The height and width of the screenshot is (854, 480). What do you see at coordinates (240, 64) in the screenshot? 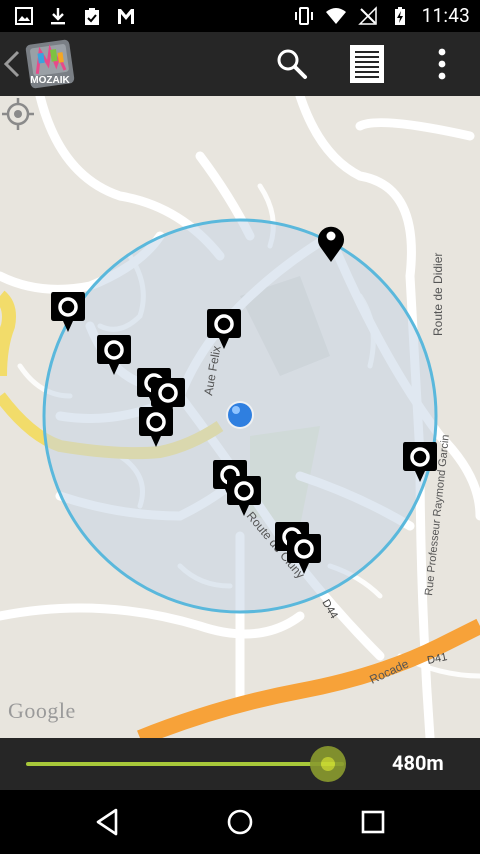
I see `app-bar: MOZAIK` at bounding box center [240, 64].